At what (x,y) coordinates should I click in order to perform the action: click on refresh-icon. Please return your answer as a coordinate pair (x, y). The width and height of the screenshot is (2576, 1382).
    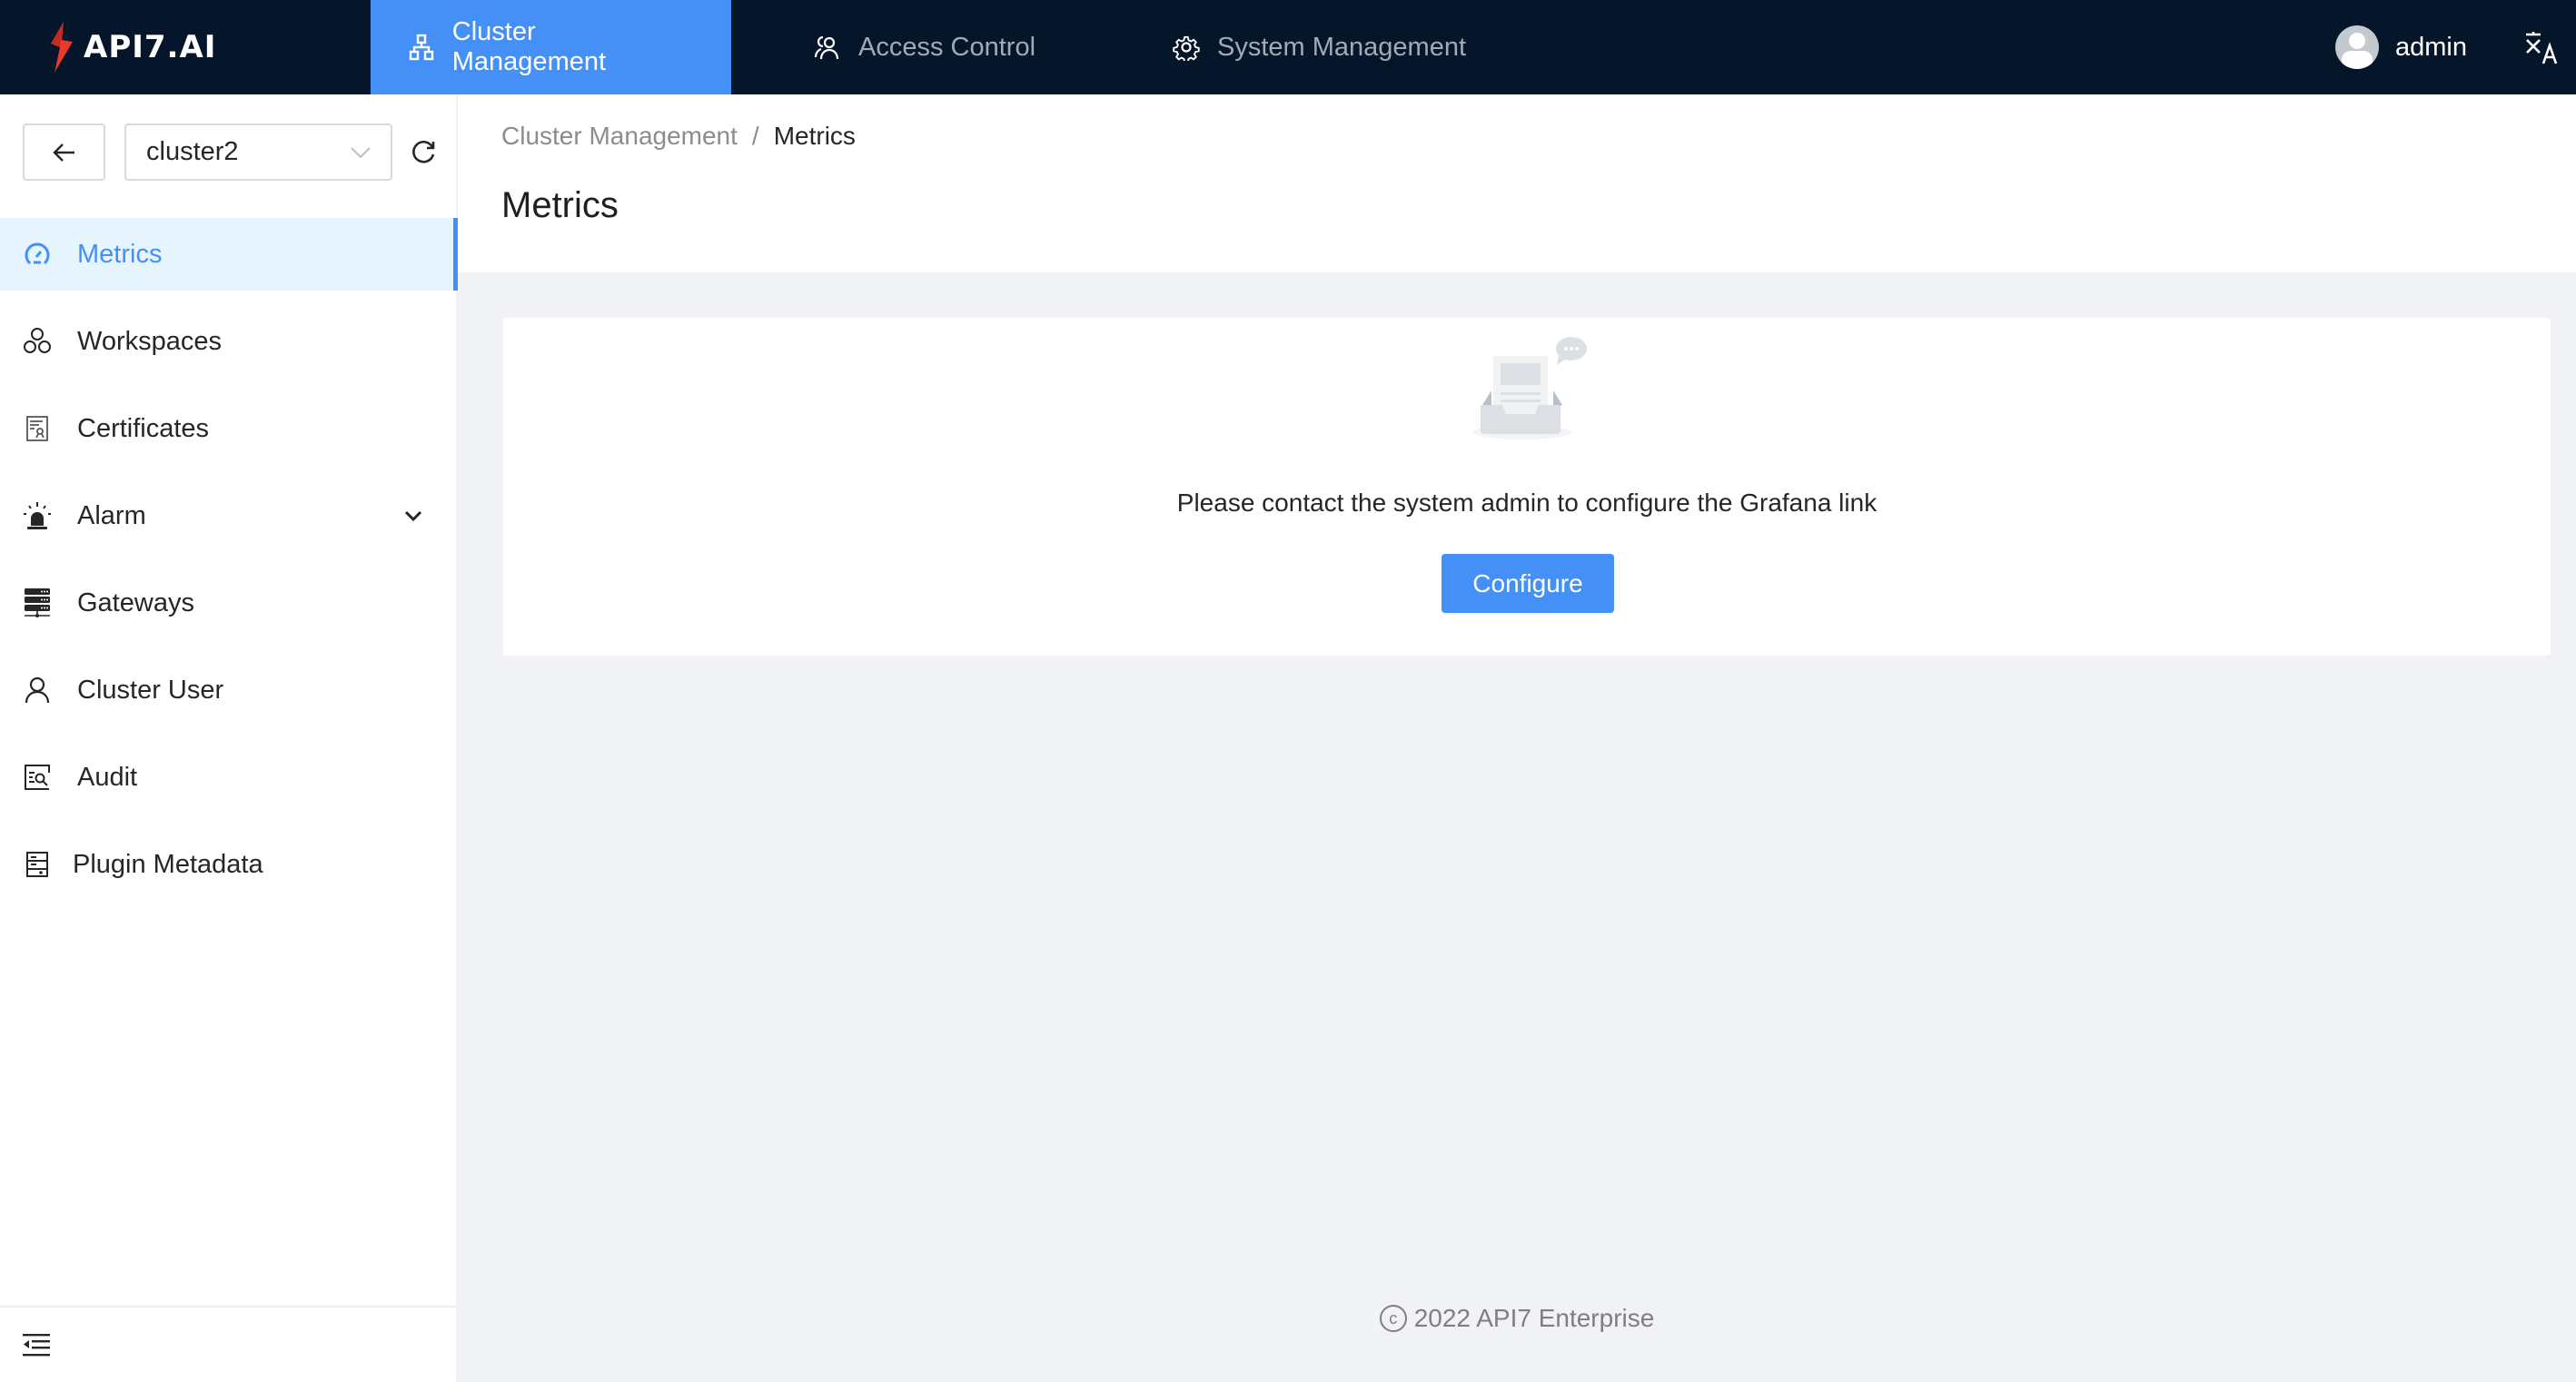
    Looking at the image, I should click on (423, 151).